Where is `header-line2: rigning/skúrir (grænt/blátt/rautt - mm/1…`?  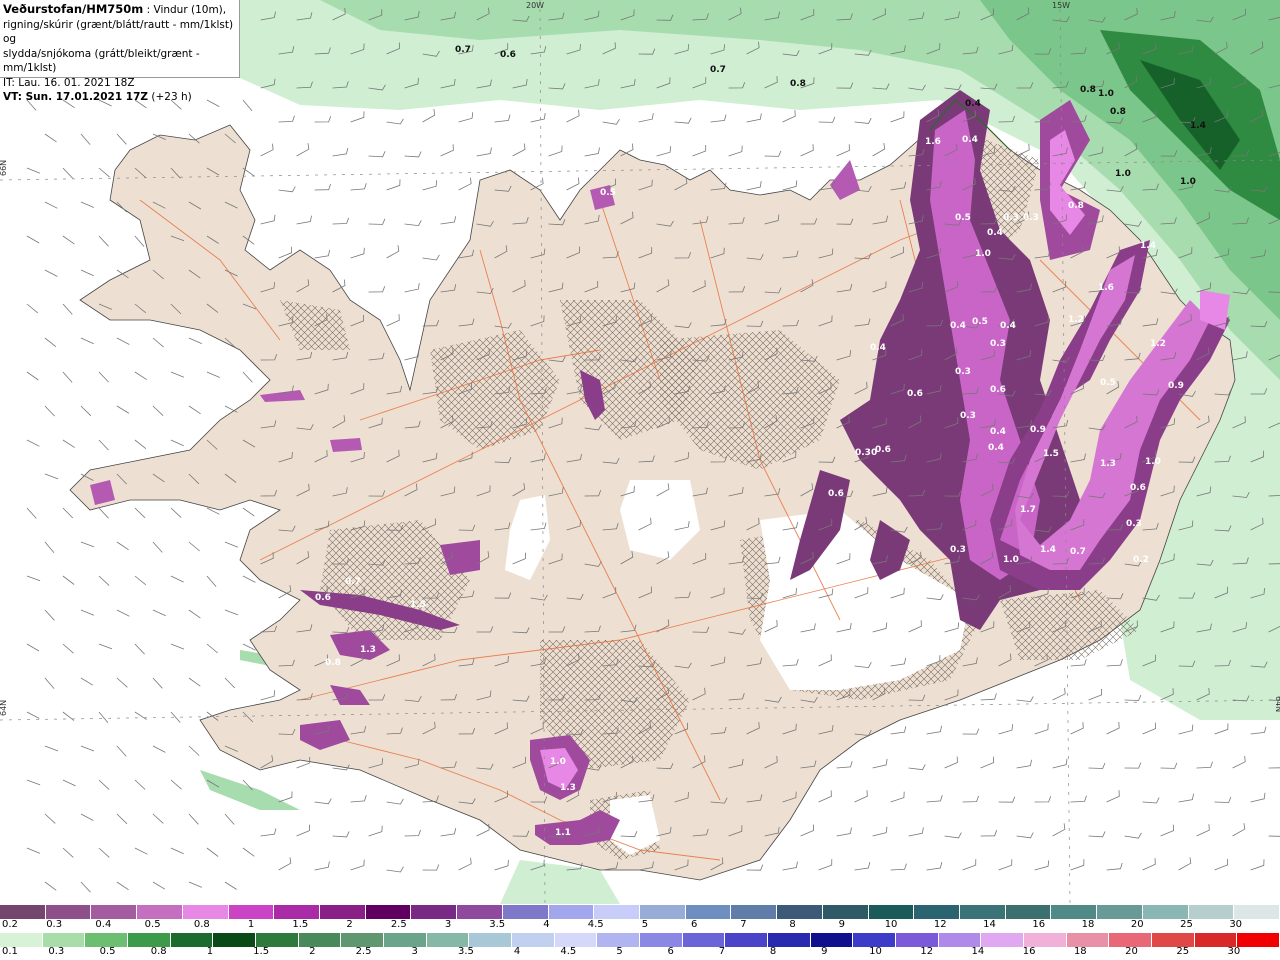
header-line2: rigning/skúrir (grænt/blátt/rautt - mm/1… is located at coordinates (118, 32).